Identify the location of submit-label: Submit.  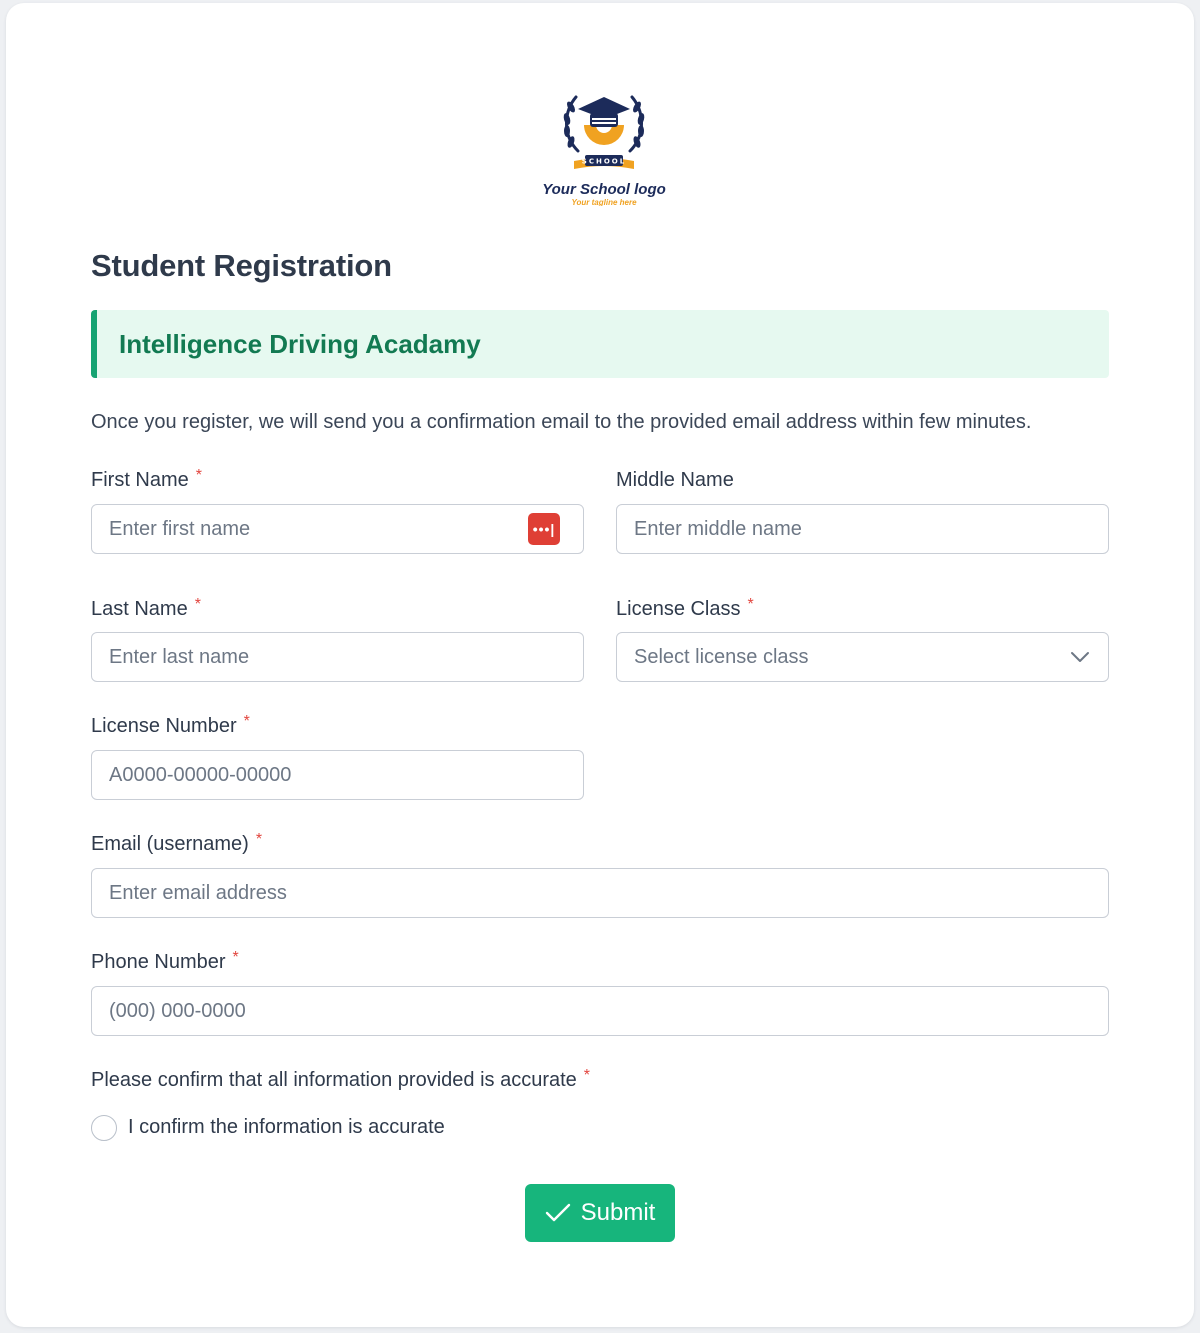
(618, 1212).